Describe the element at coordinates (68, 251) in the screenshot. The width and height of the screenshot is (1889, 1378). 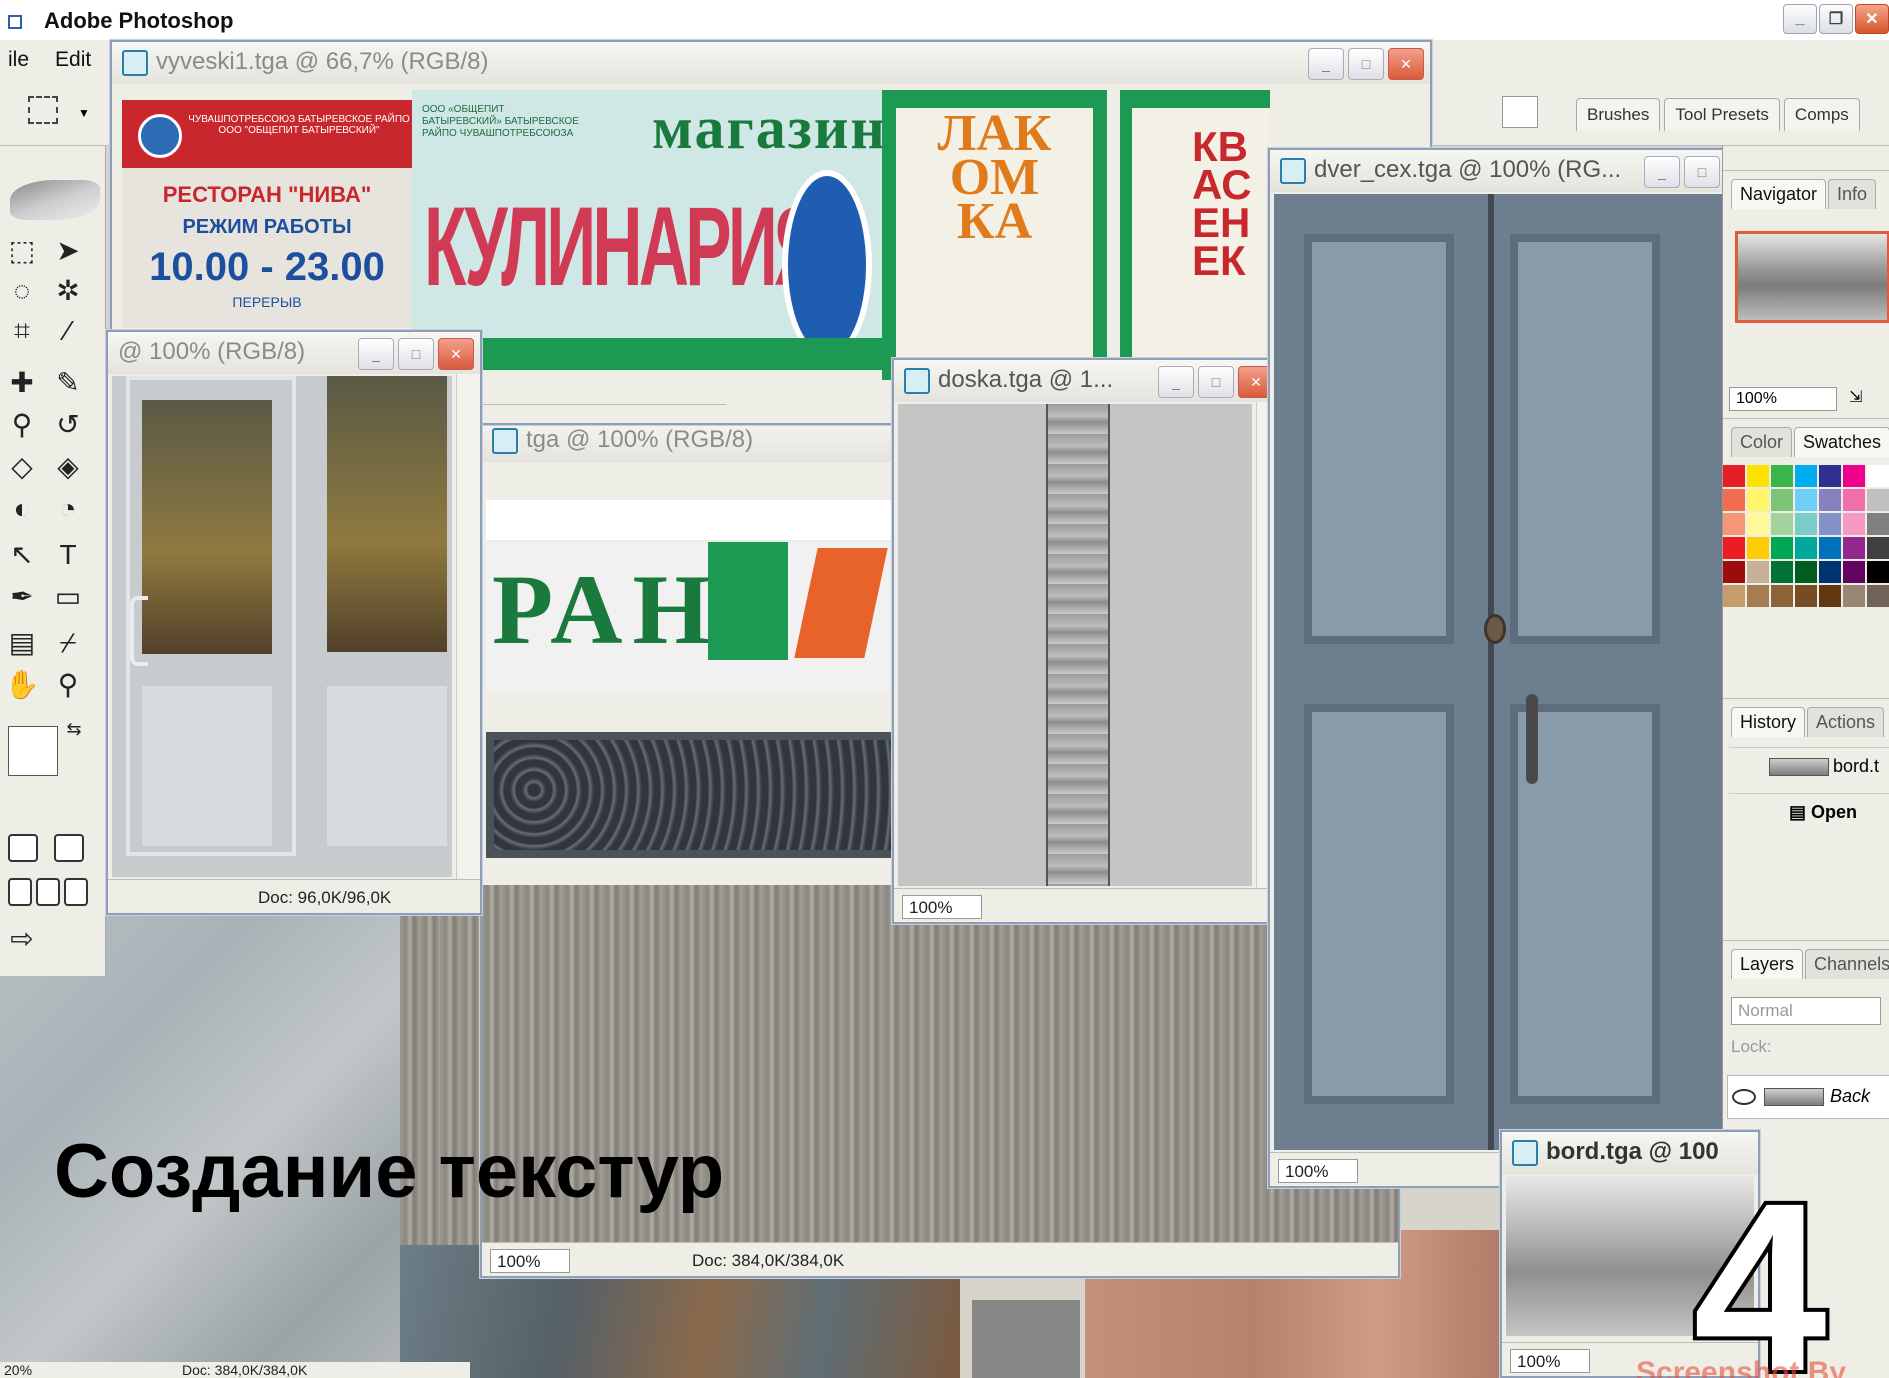
I see `move-tool-icon: ➤` at that location.